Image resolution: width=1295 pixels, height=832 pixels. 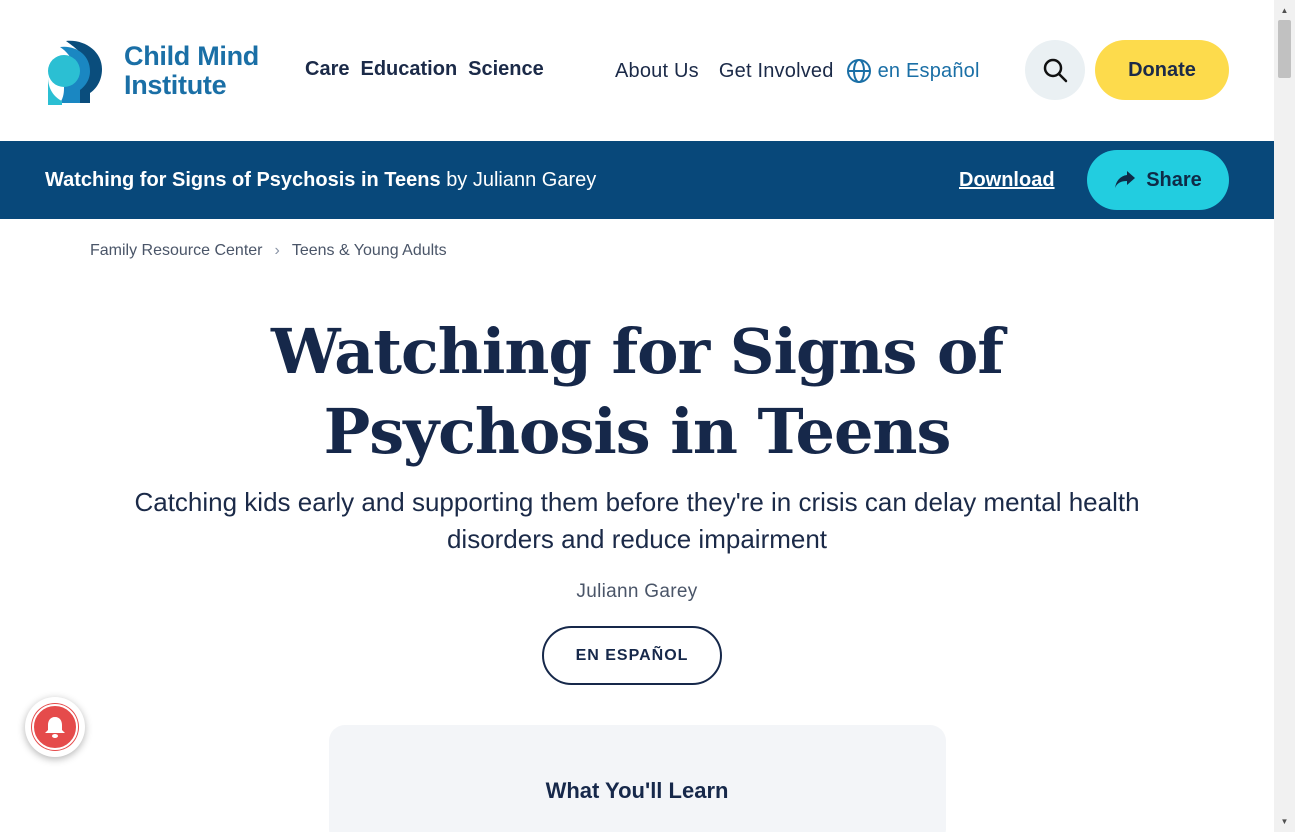 What do you see at coordinates (637, 391) in the screenshot?
I see `page-title: Watching for Signs of Psychosis in Teens` at bounding box center [637, 391].